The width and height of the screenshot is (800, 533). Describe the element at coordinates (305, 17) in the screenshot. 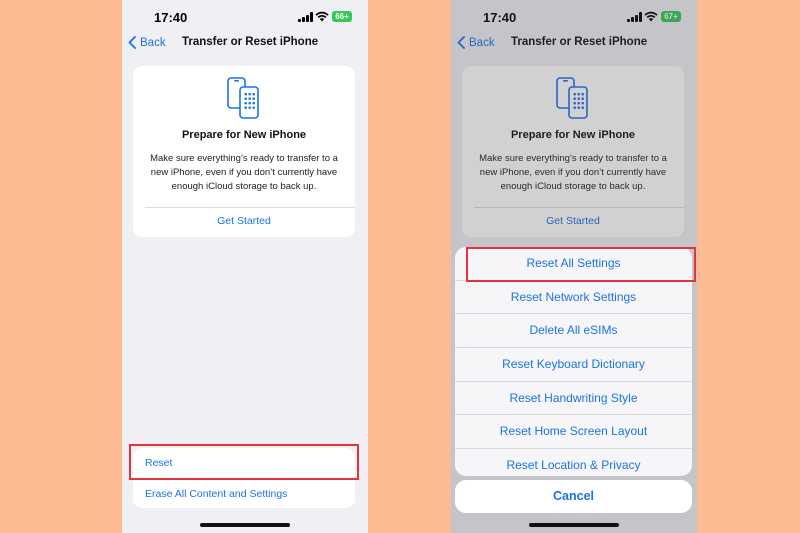

I see `cellular-signal-icon` at that location.